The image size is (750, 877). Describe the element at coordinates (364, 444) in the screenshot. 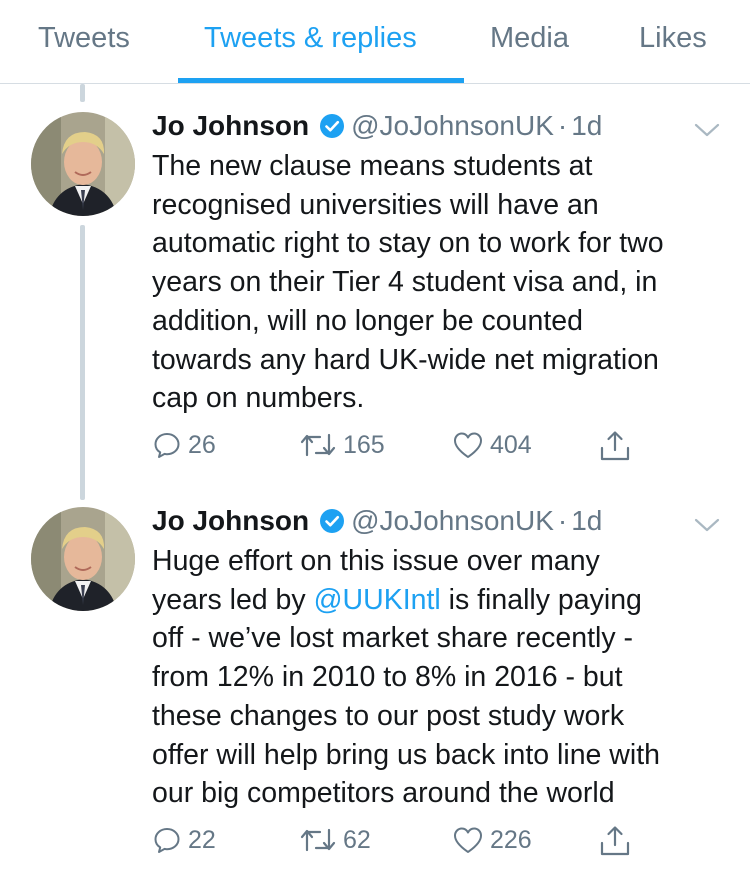

I see `retweet-count: 165` at that location.